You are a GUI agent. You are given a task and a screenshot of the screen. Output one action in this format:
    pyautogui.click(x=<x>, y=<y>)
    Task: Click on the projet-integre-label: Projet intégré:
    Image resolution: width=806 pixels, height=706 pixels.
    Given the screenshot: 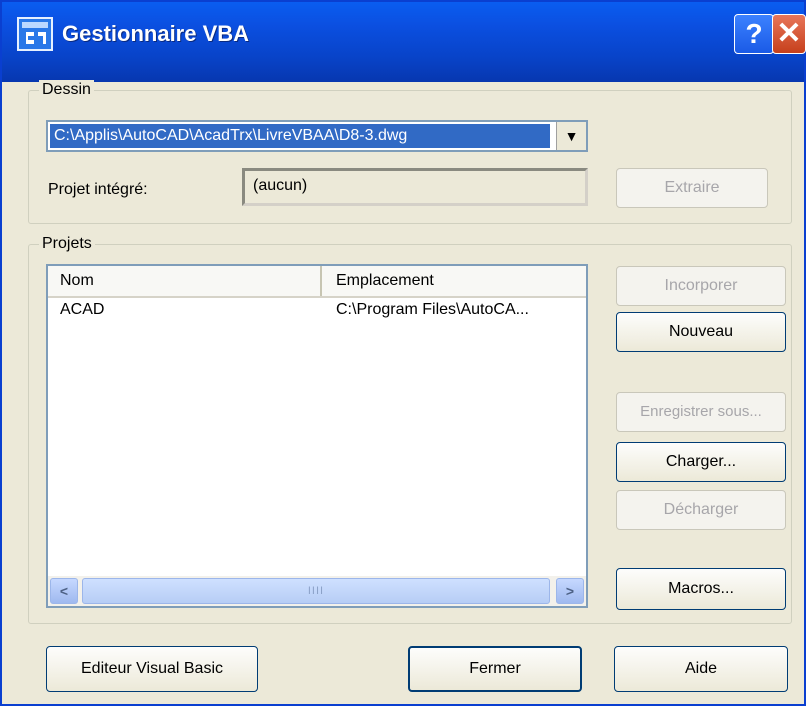 What is the action you would take?
    pyautogui.click(x=98, y=189)
    